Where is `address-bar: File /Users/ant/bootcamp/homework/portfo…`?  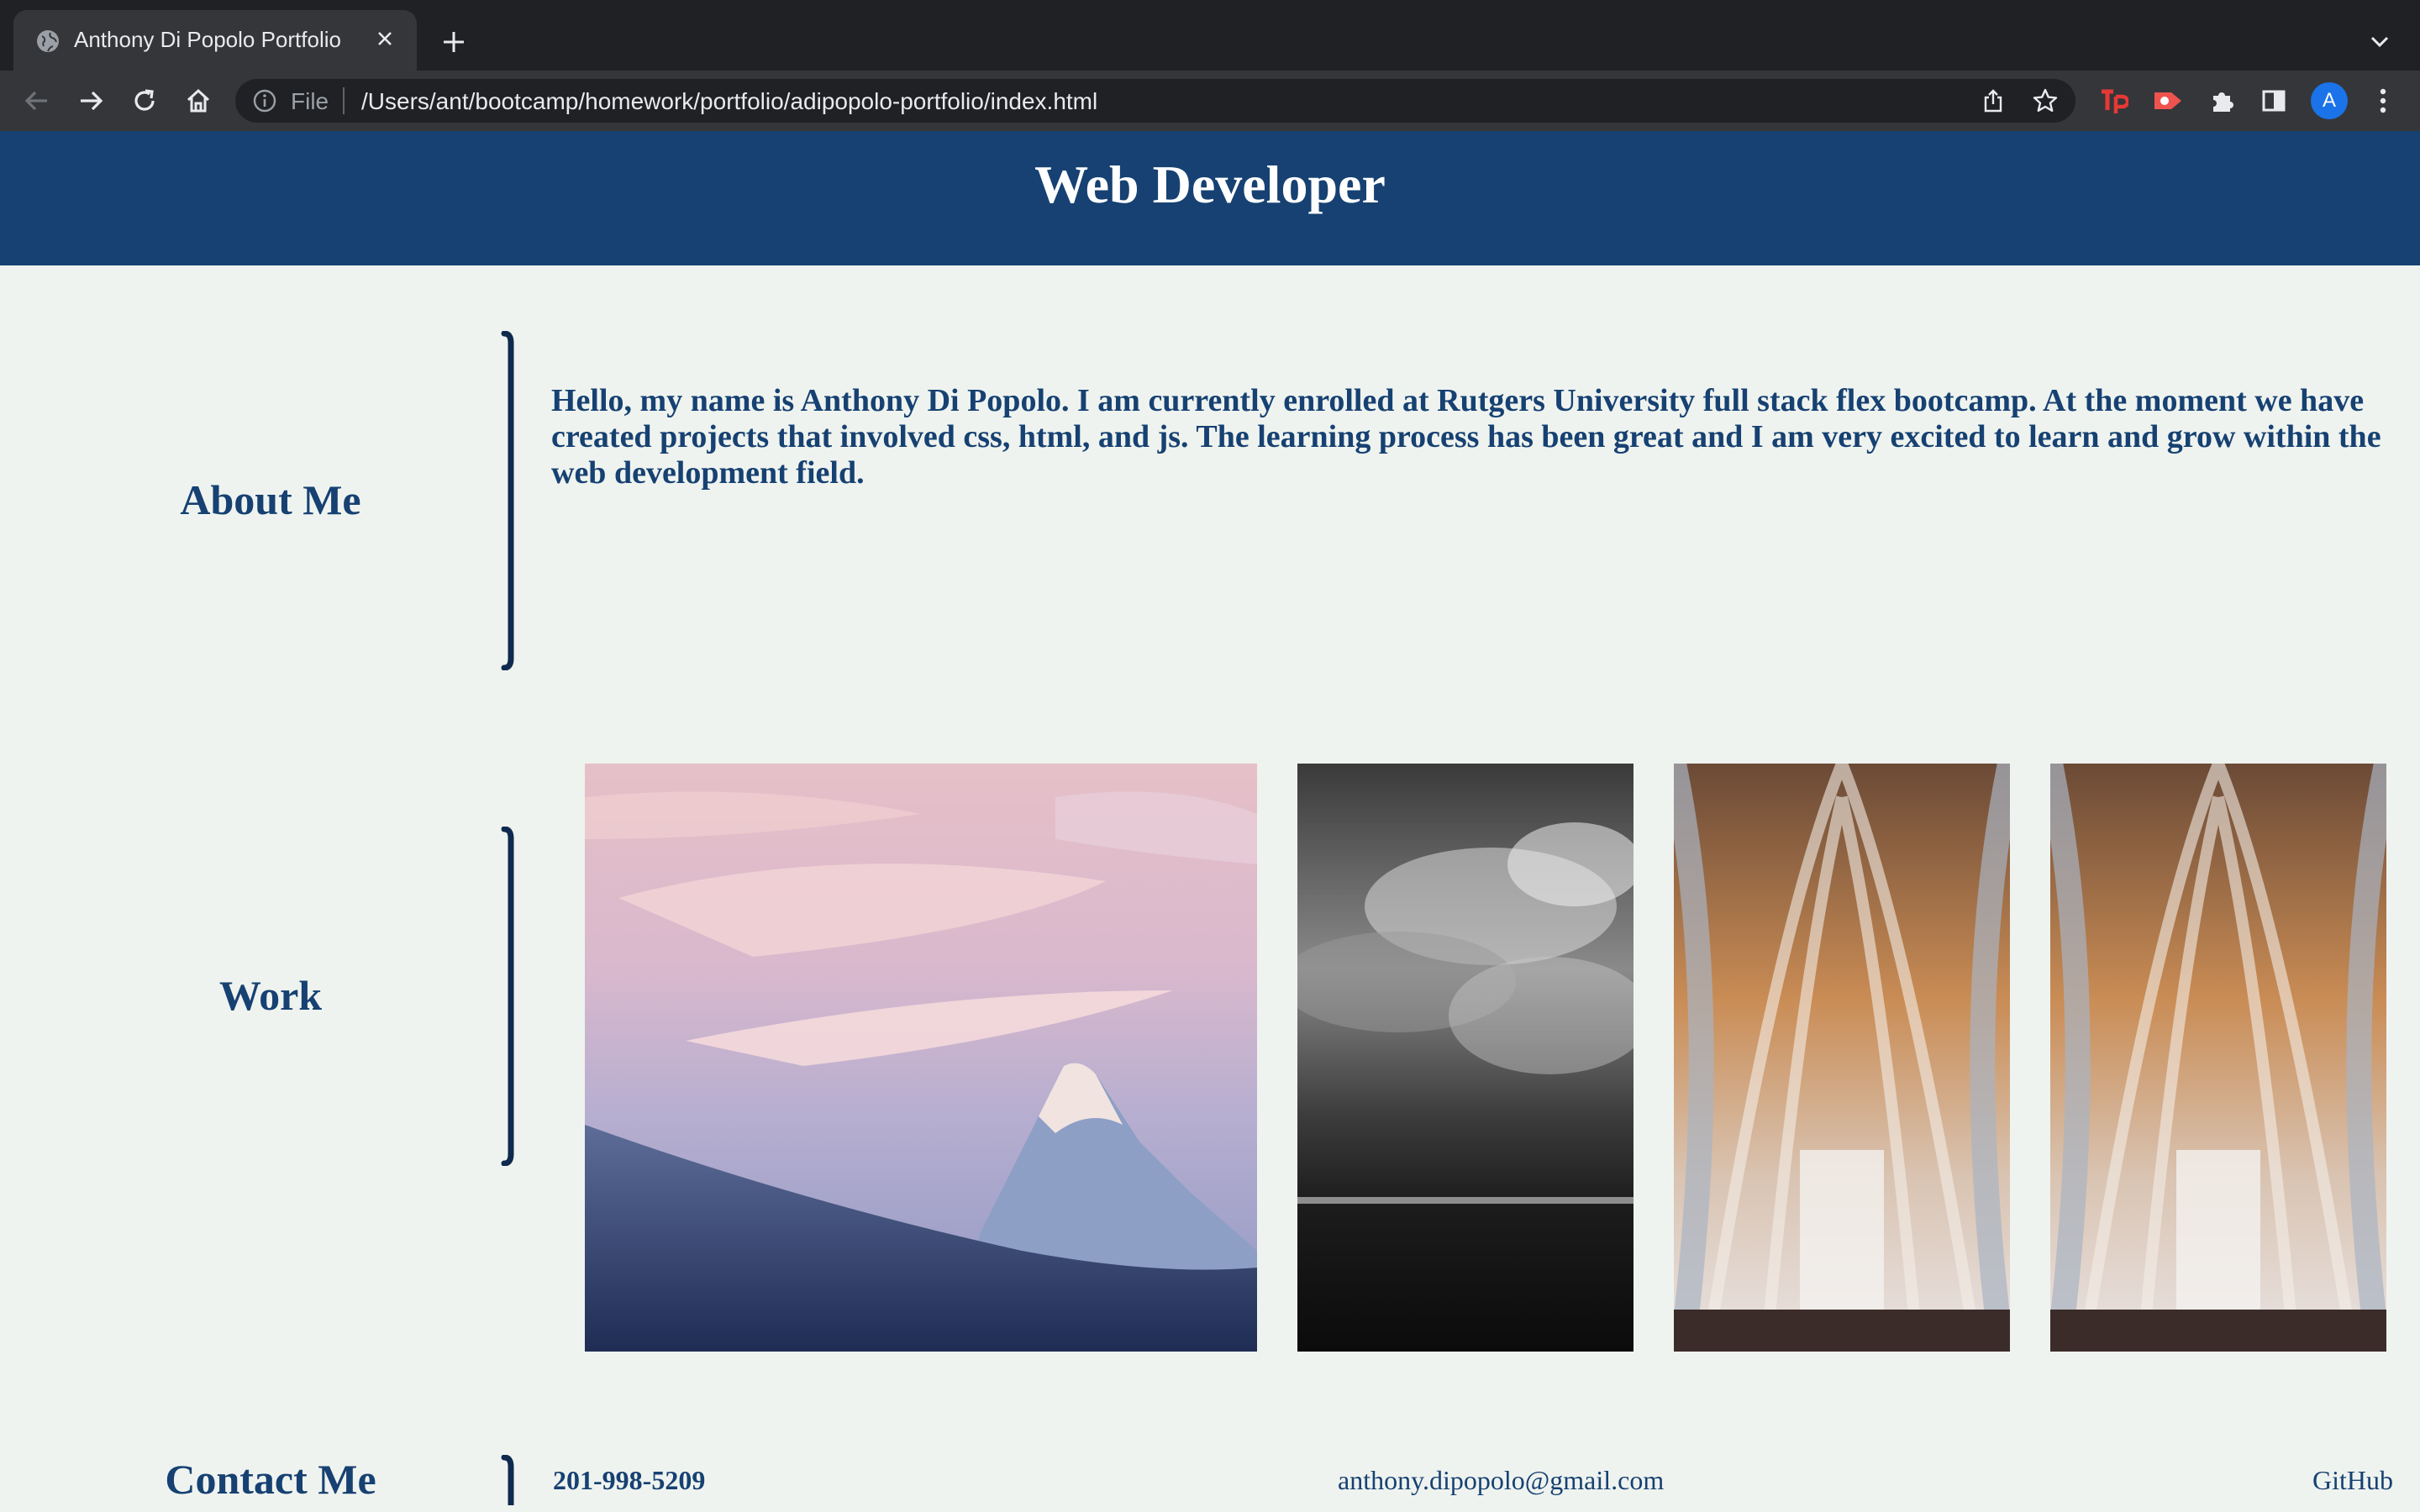 address-bar: File /Users/ant/bootcamp/homework/portfo… is located at coordinates (1155, 101).